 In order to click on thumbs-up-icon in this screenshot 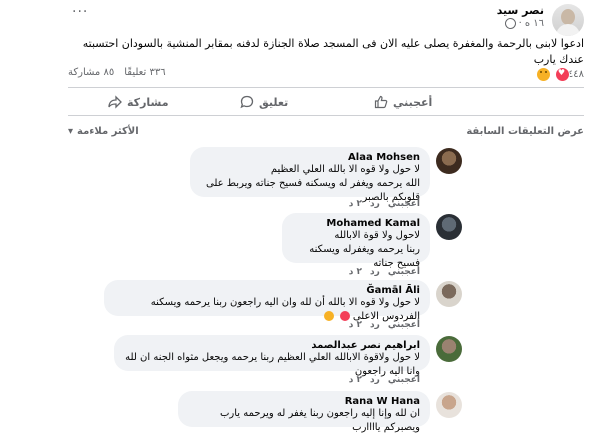, I will do `click(381, 102)`.